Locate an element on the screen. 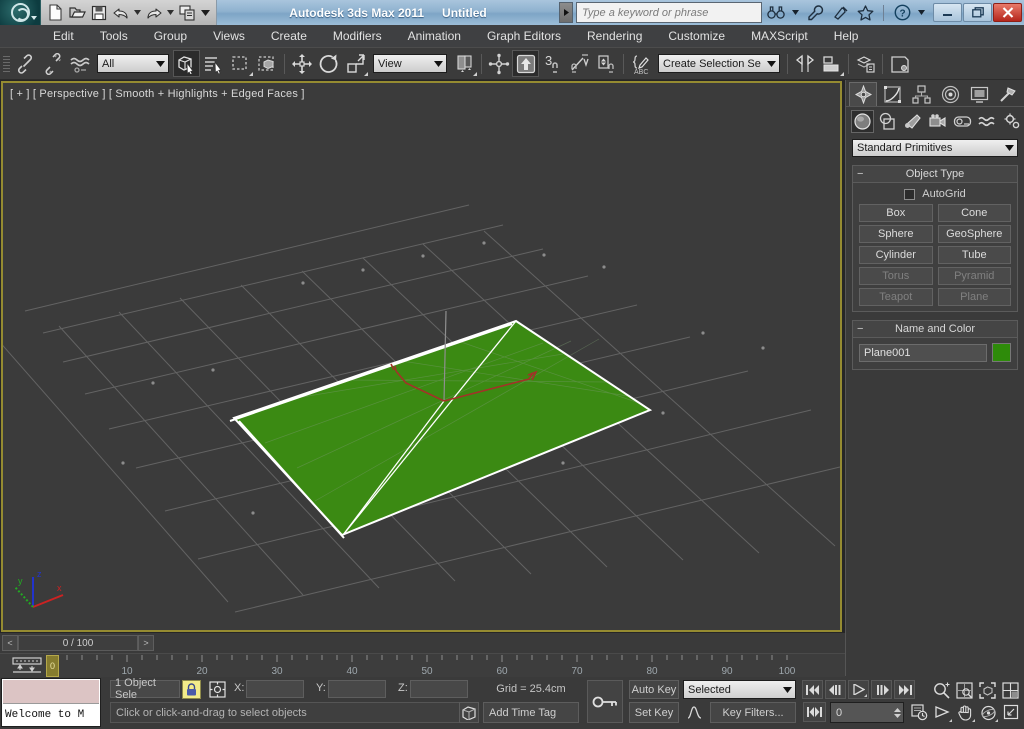  autogrid-checkbox is located at coordinates (910, 194).